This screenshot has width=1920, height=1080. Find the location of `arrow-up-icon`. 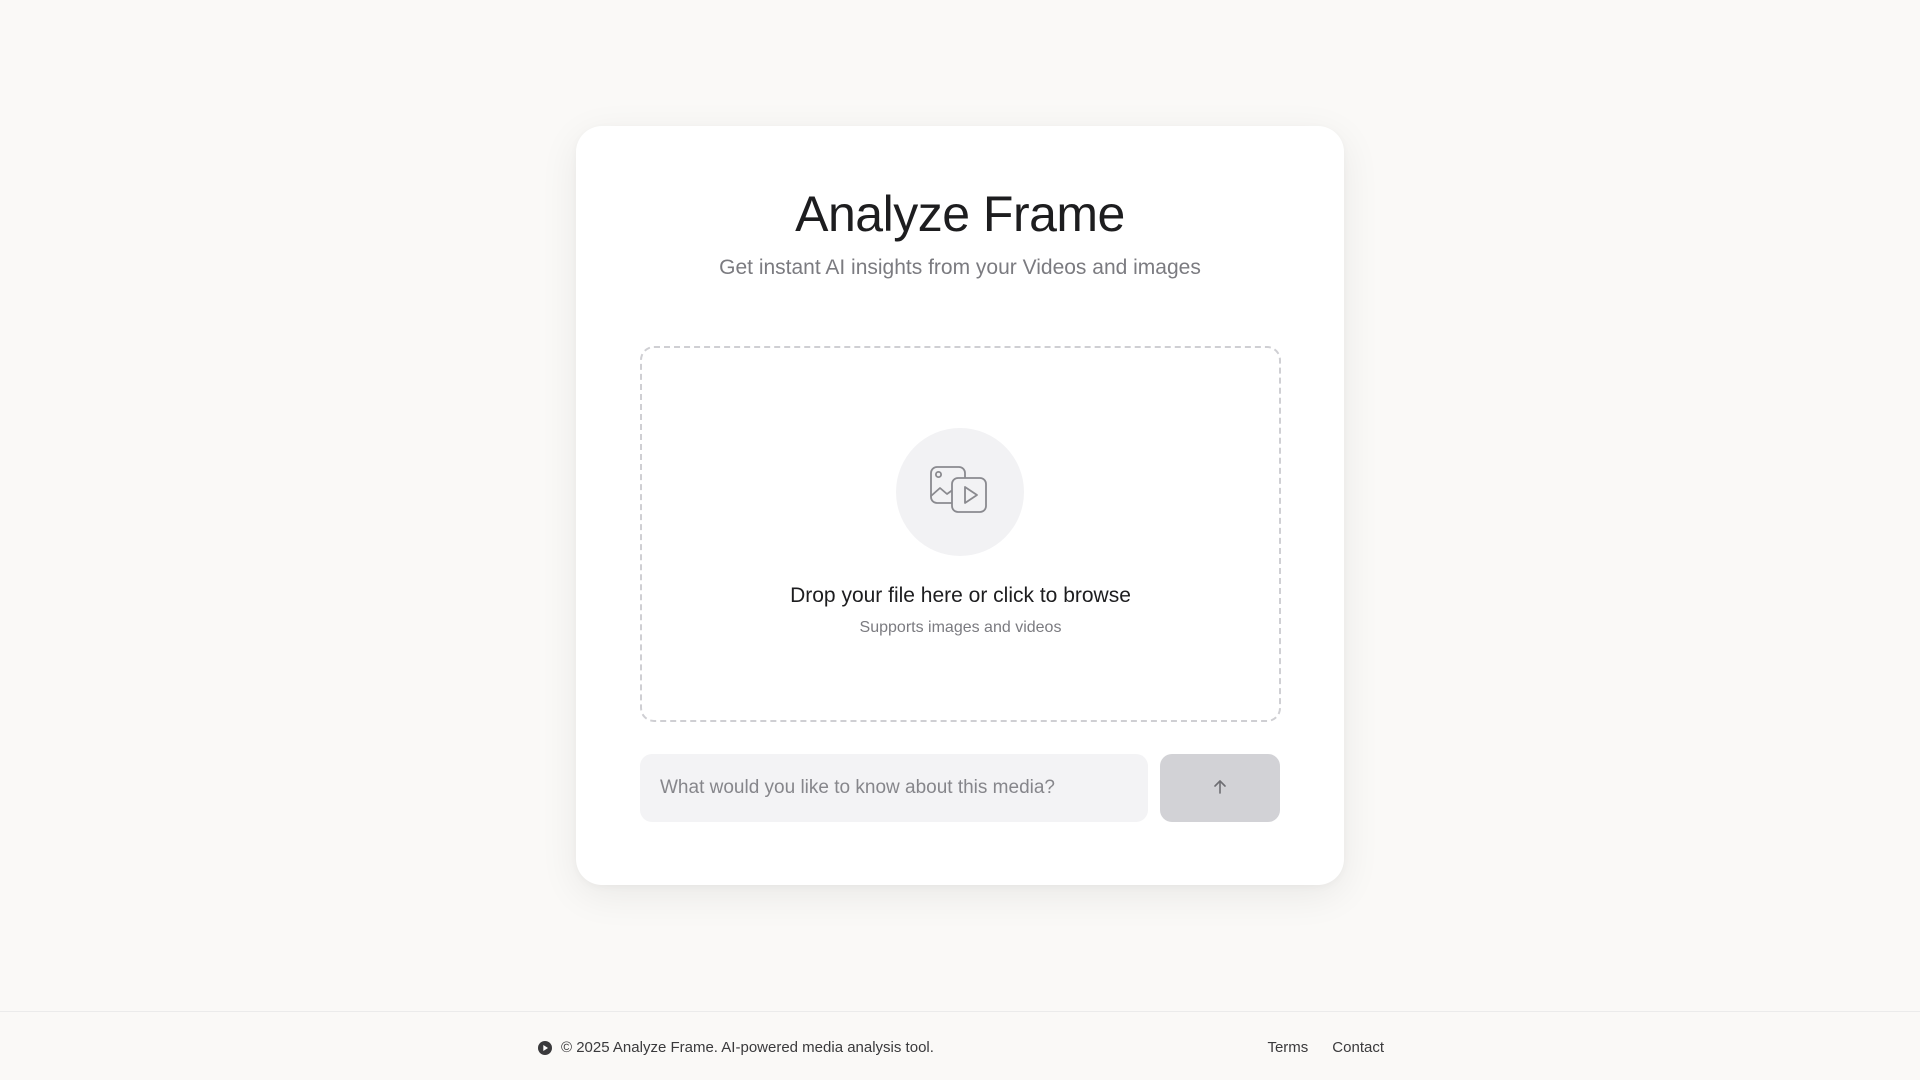

arrow-up-icon is located at coordinates (1220, 788).